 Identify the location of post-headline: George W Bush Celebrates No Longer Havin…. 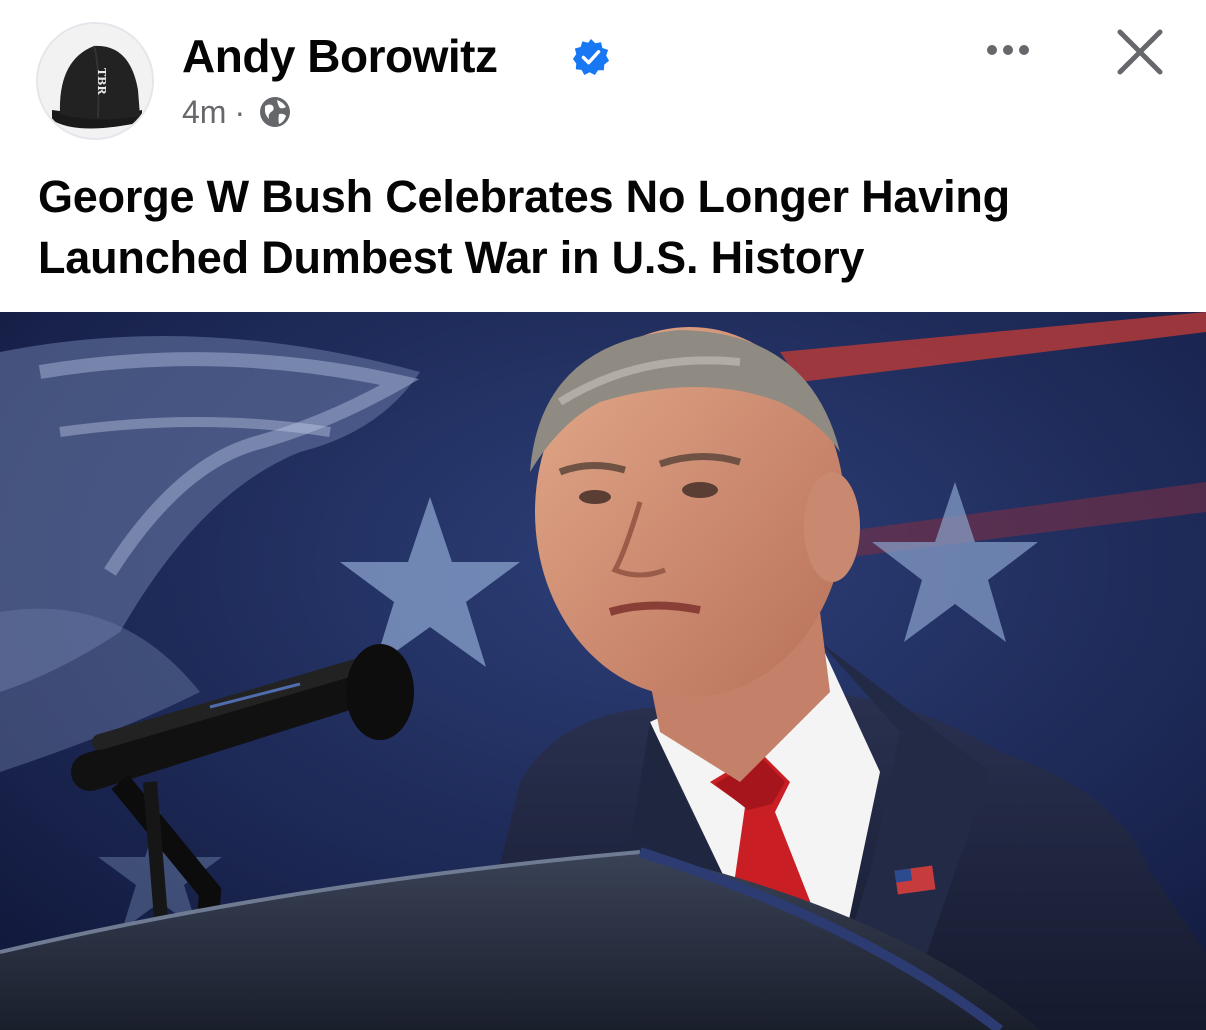
(608, 227).